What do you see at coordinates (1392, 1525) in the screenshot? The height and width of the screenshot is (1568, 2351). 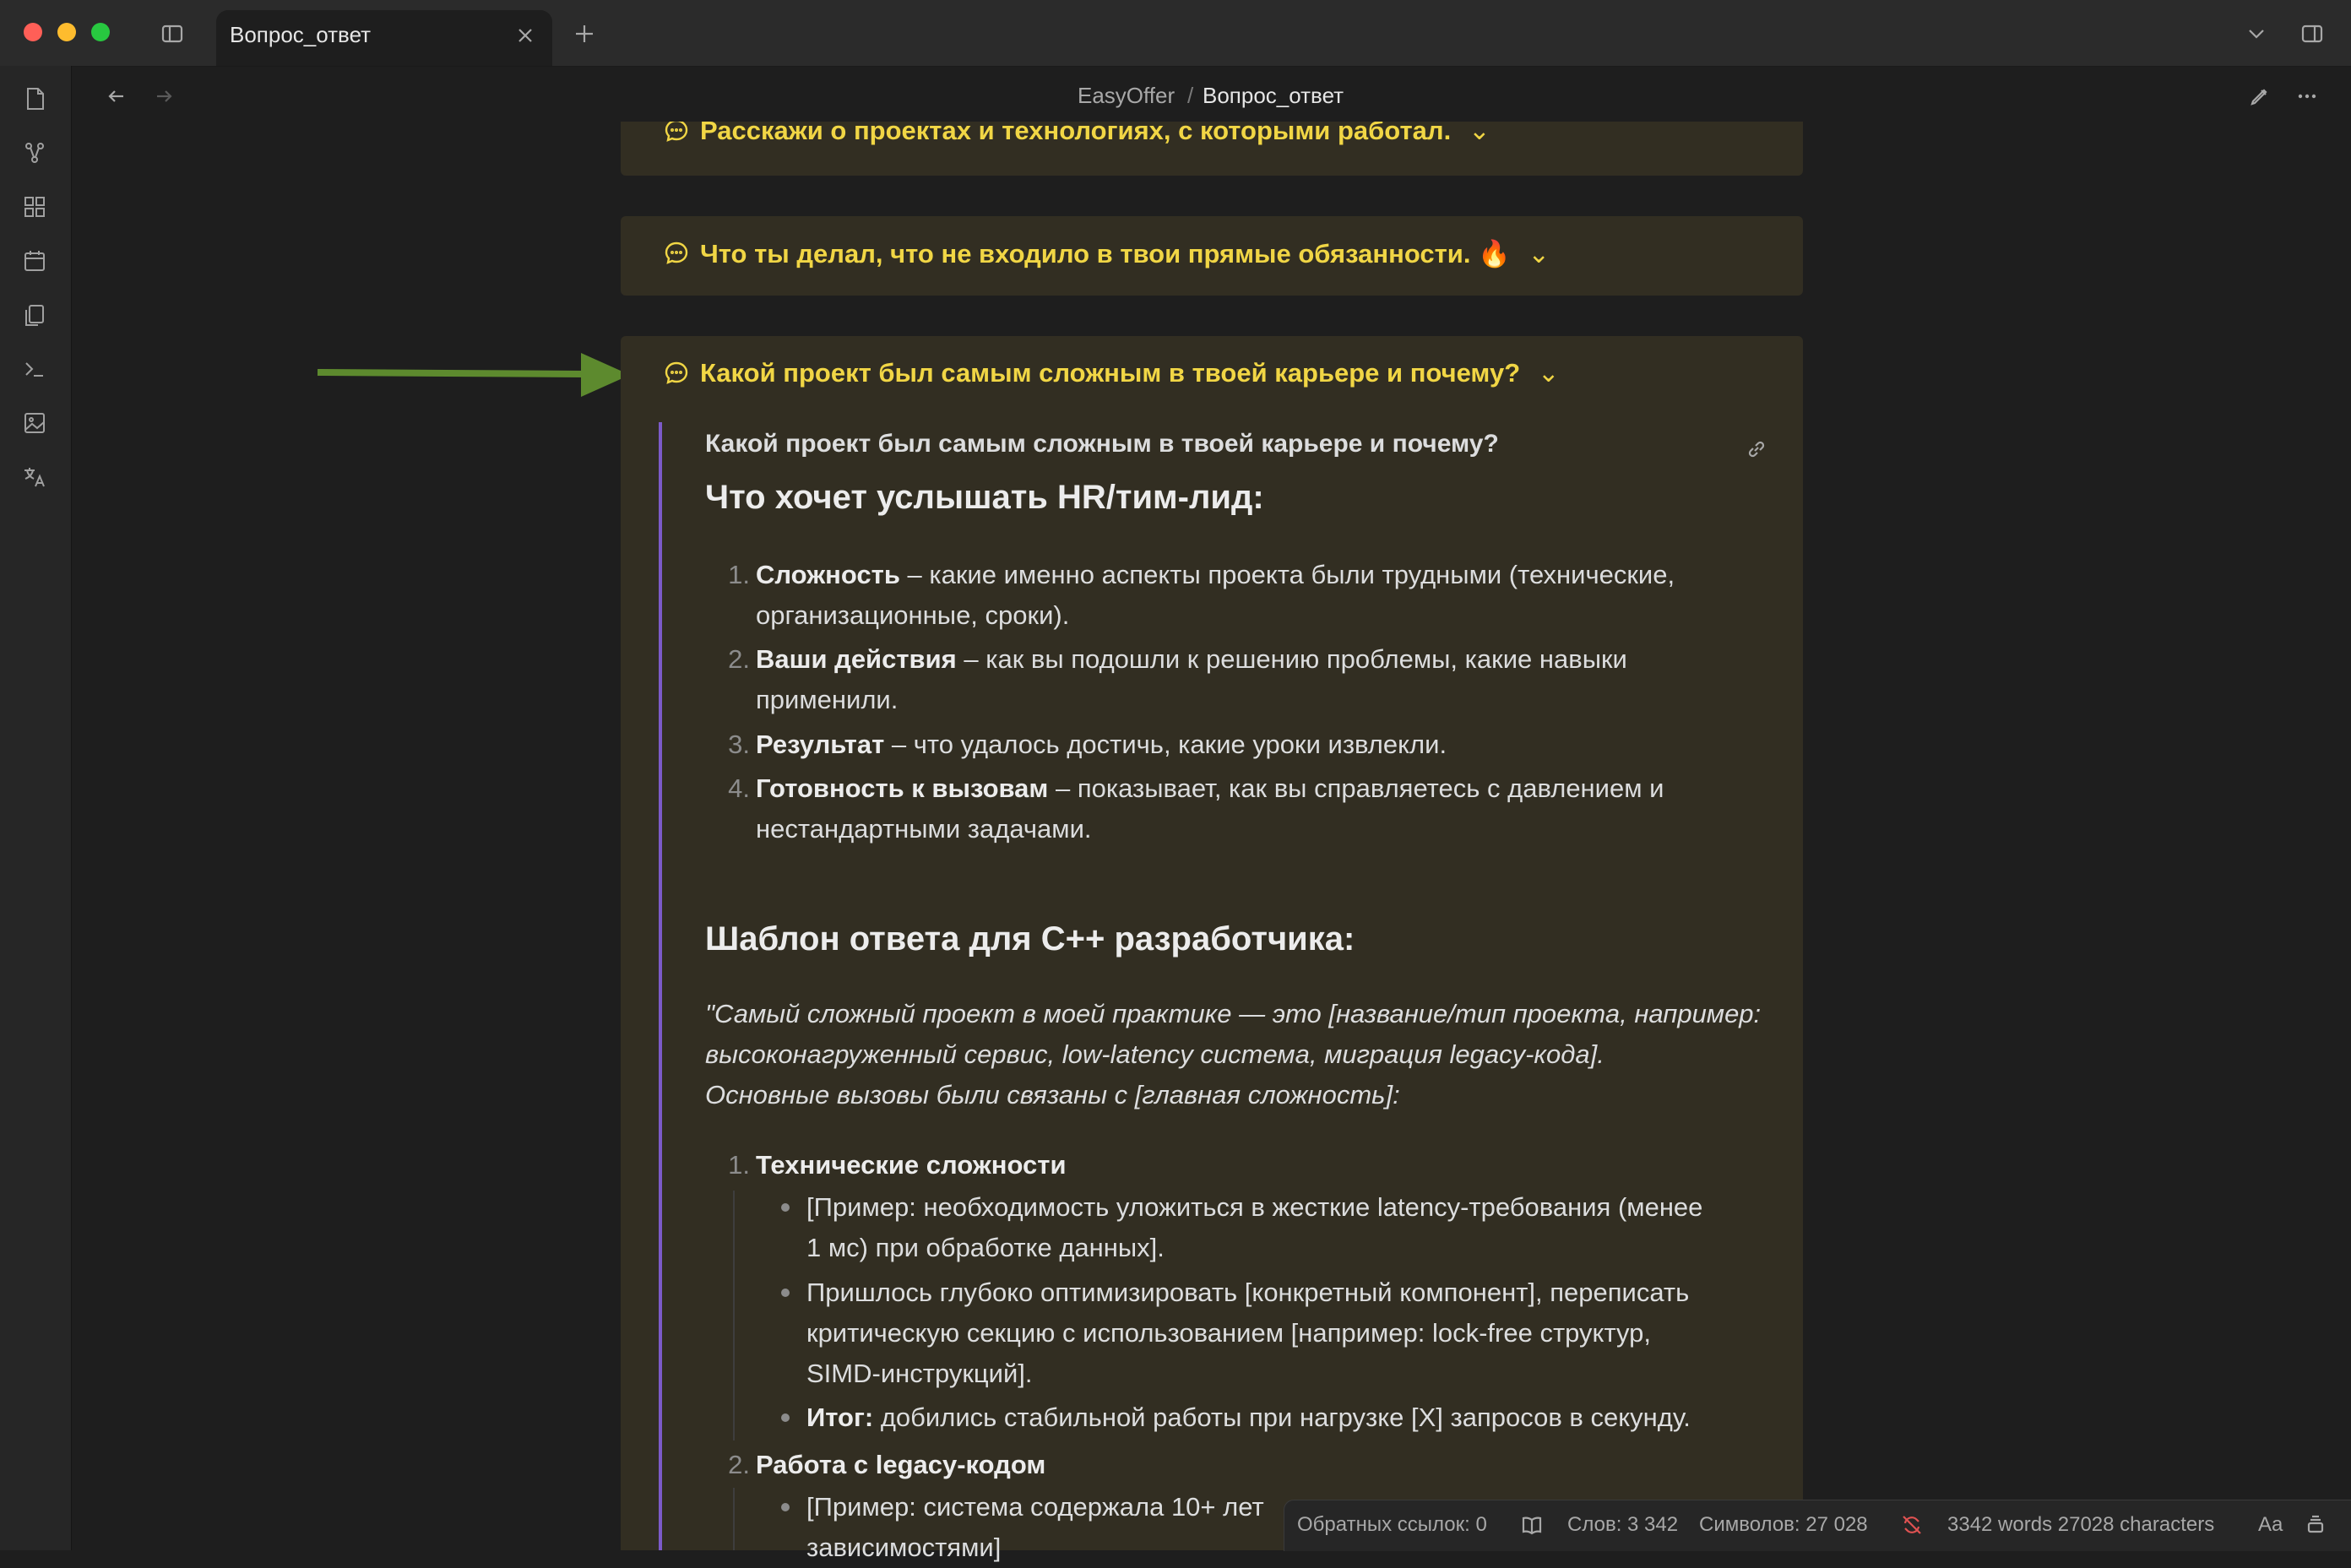 I see `backlinks-count: Обратных ссылок: 0` at bounding box center [1392, 1525].